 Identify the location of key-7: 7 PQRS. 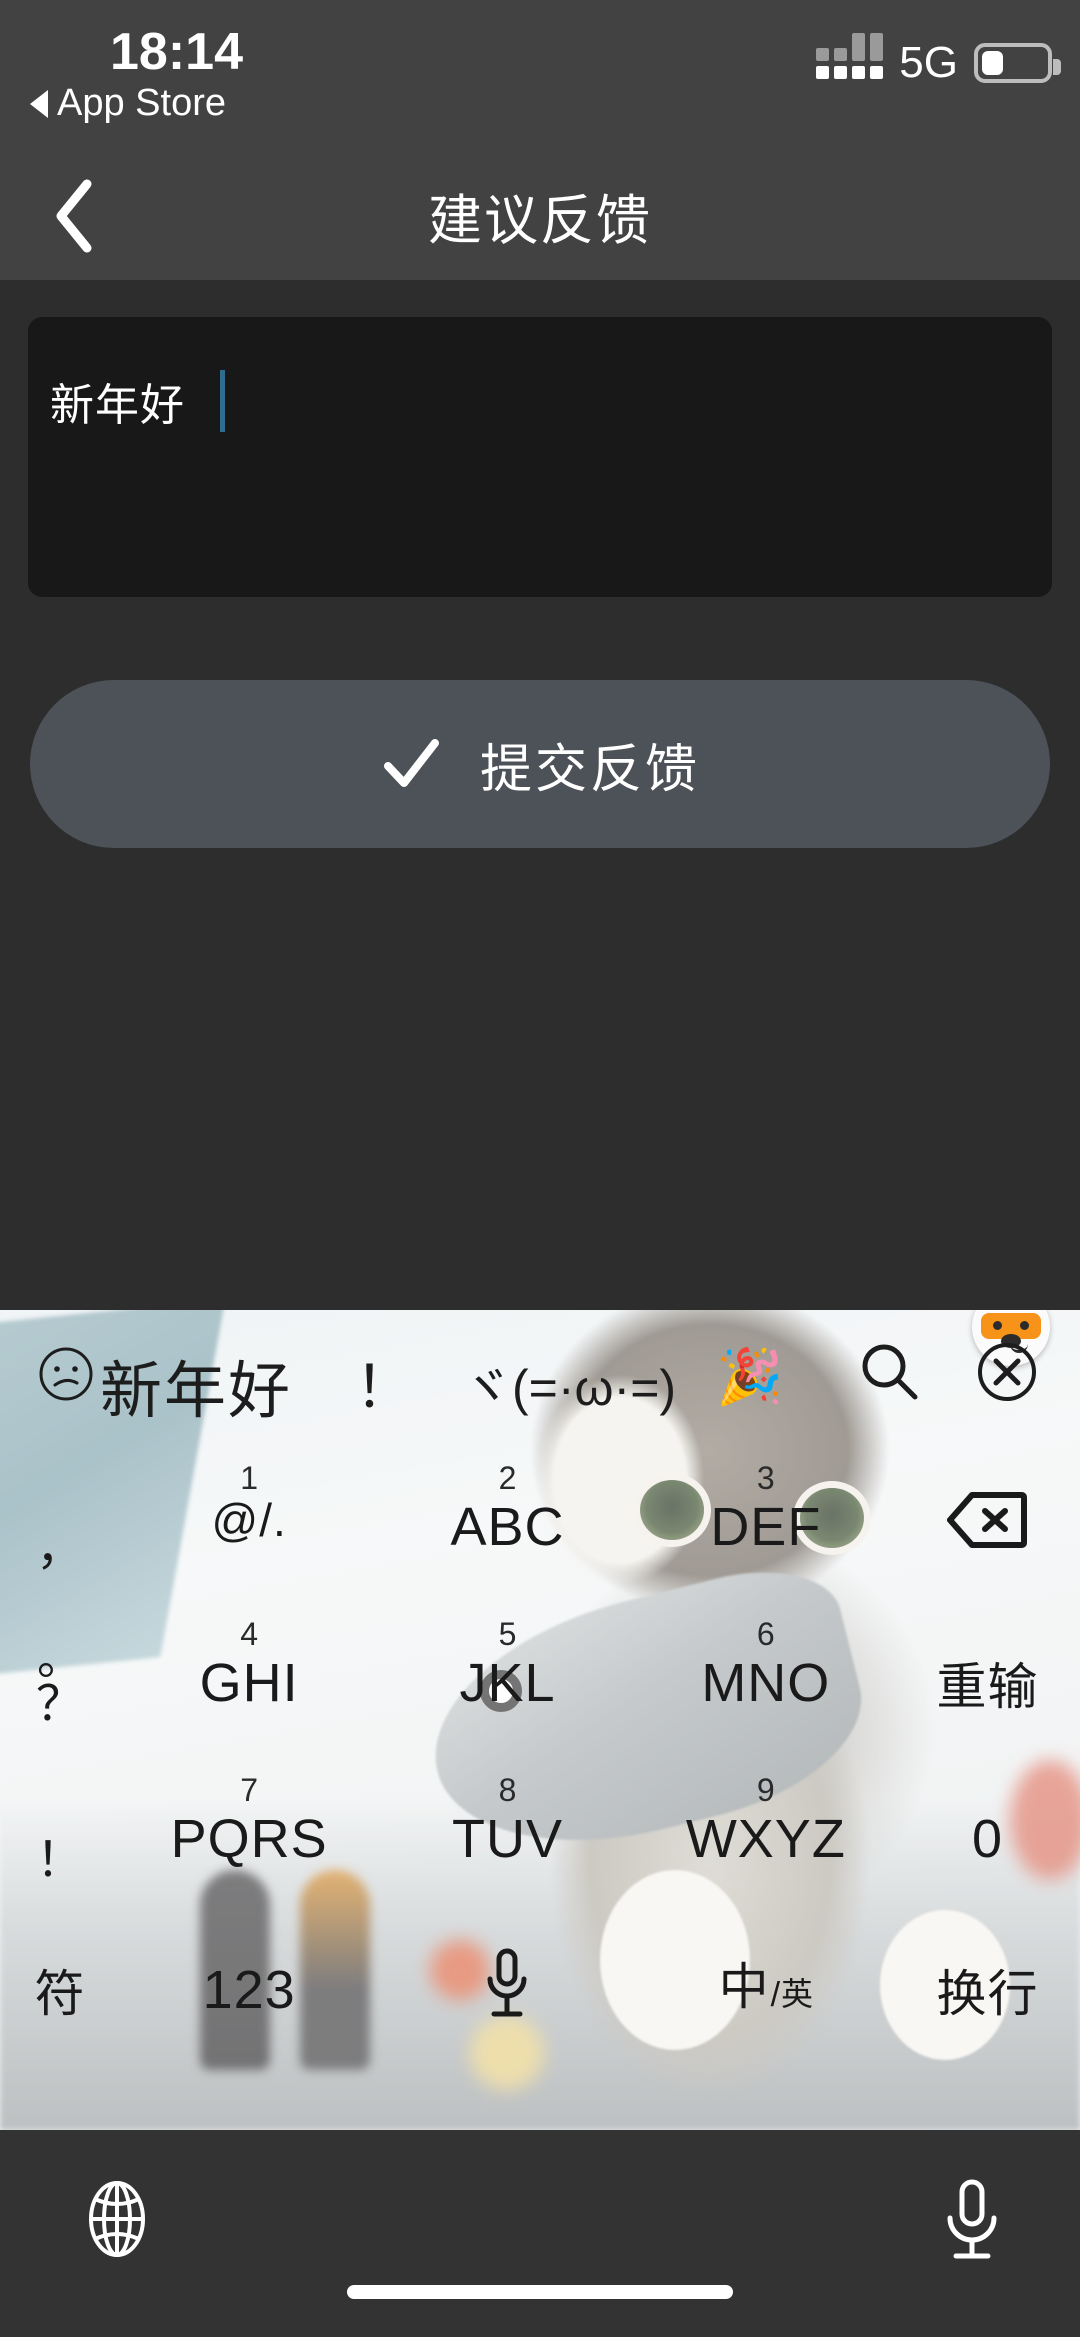
(249, 1832).